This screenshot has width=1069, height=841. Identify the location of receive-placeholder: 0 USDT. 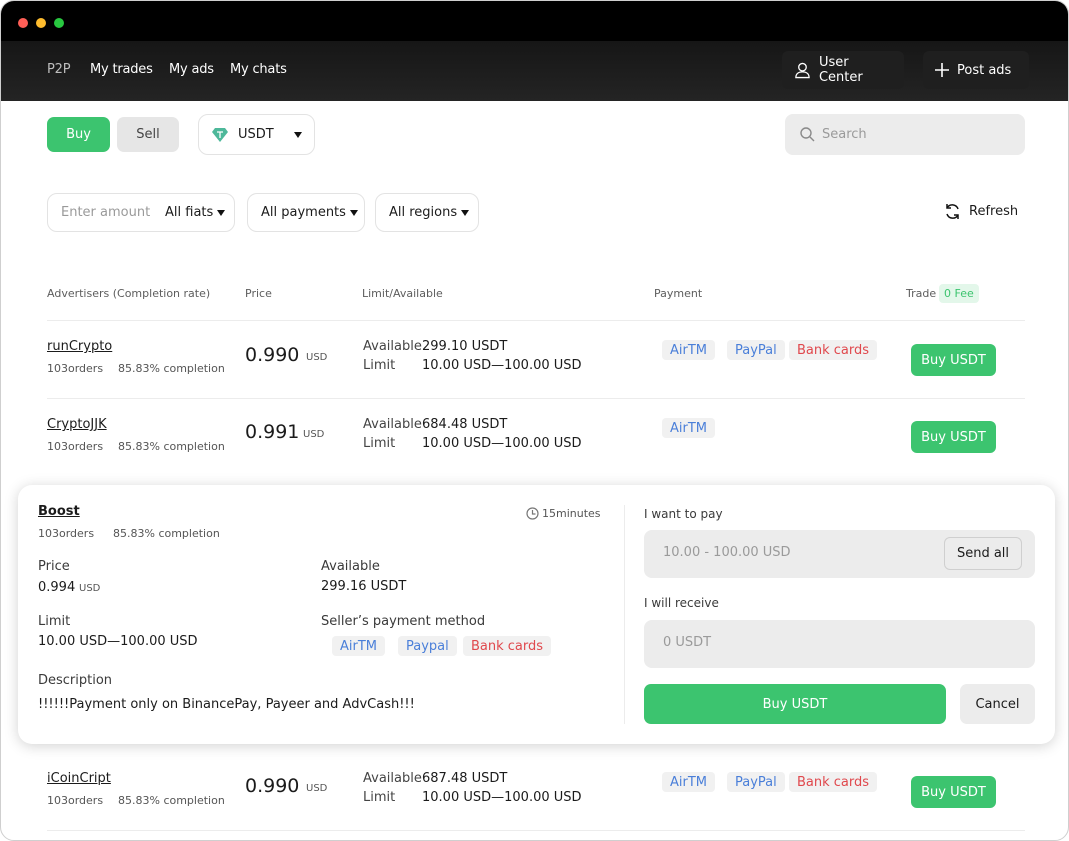
(687, 642).